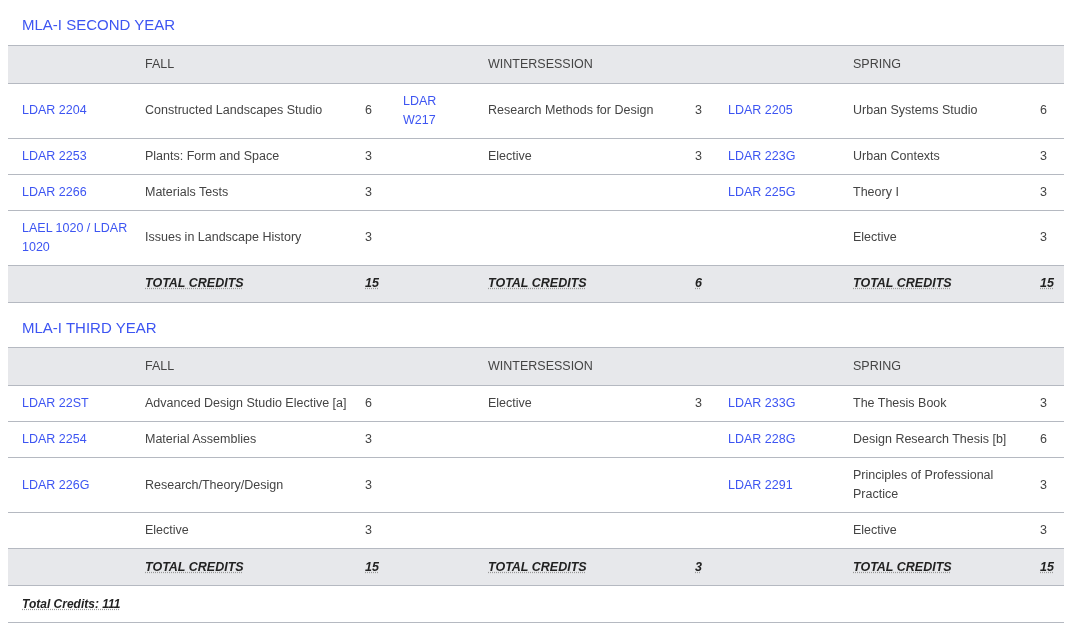  I want to click on course-code-link: LDAR 2253, so click(75, 156).